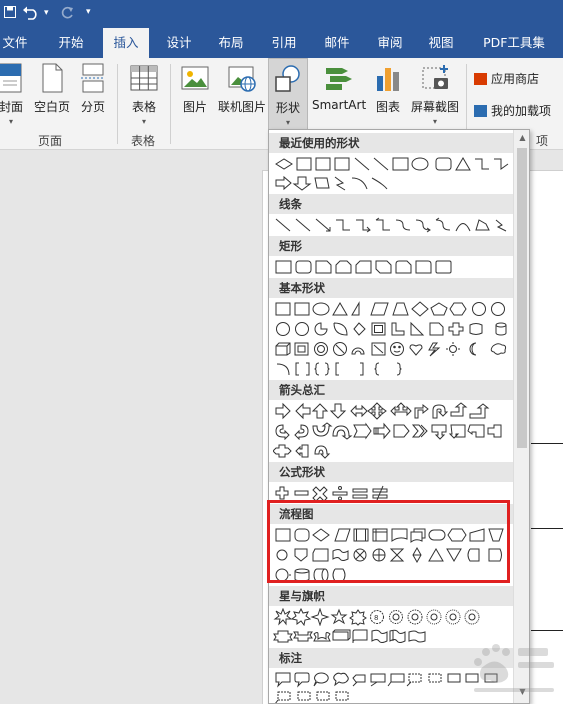 This screenshot has height=704, width=563. I want to click on pages-group-label: 页面, so click(50, 141).